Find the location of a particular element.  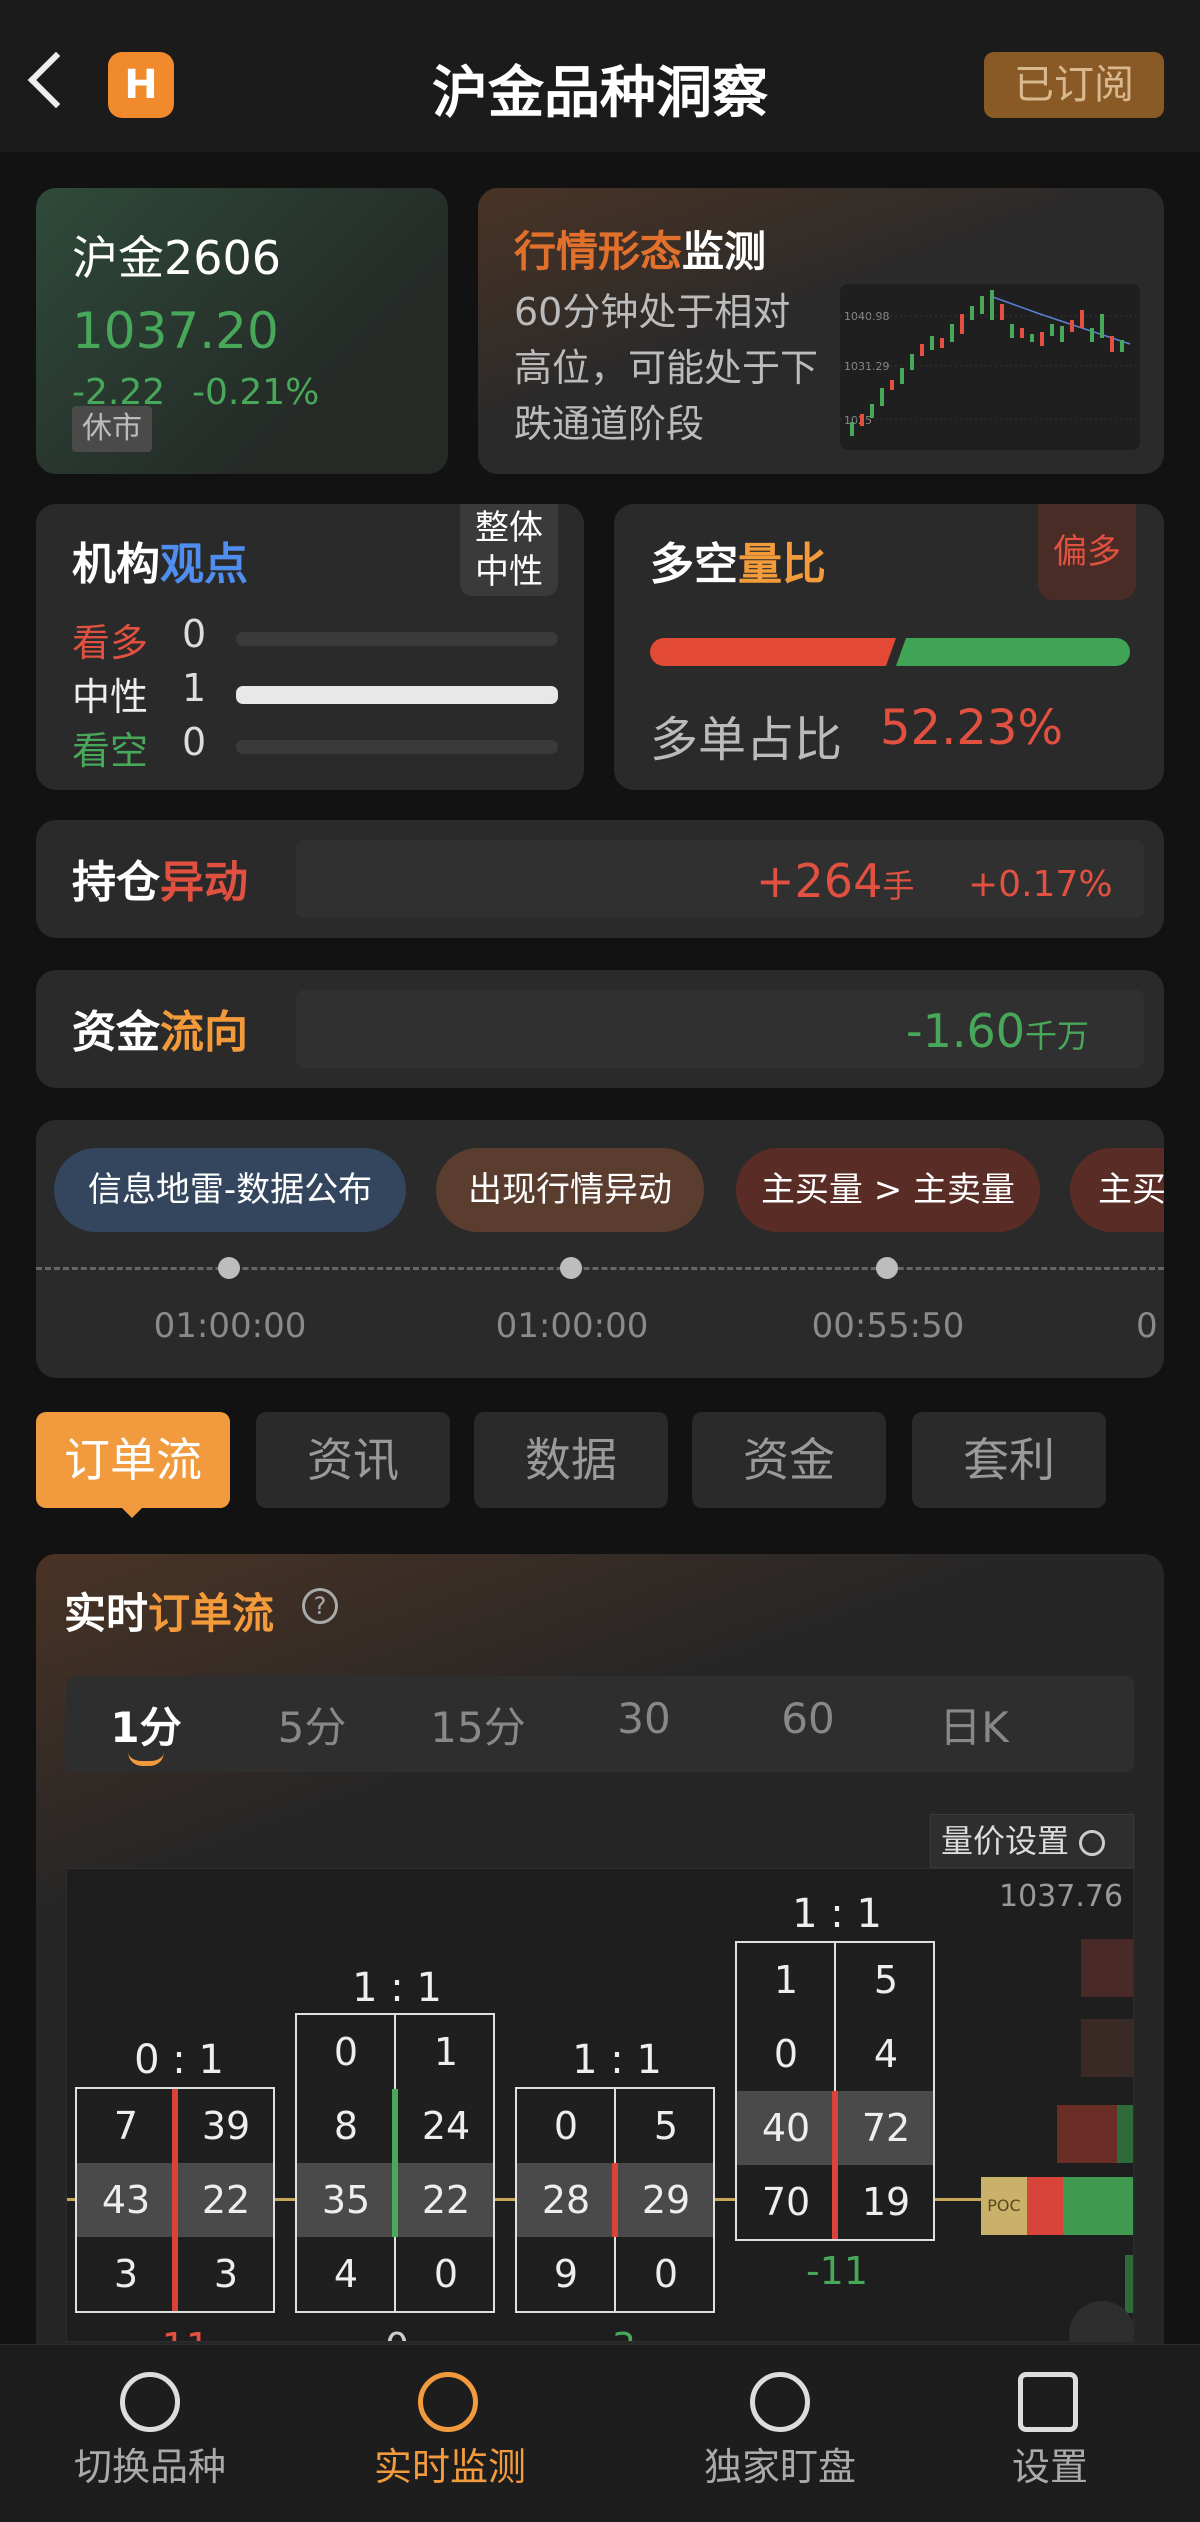

bid-cell: 70 is located at coordinates (786, 2202).